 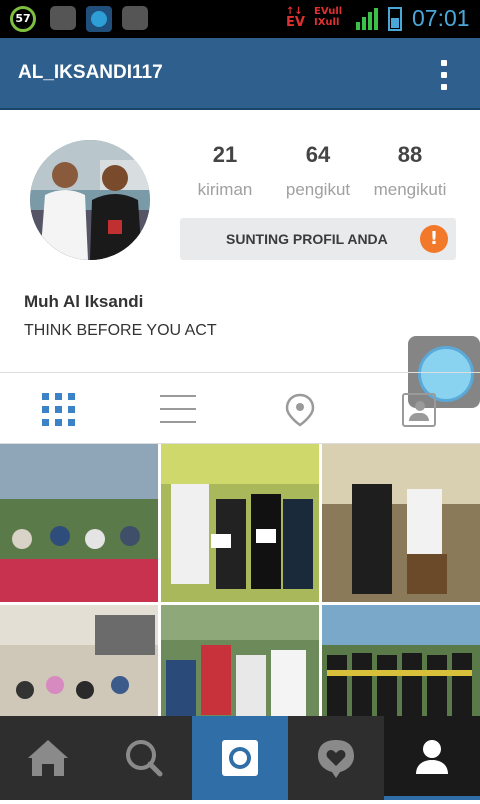 I want to click on profile-bio: THINK BEFORE YOU ACT, so click(x=120, y=330).